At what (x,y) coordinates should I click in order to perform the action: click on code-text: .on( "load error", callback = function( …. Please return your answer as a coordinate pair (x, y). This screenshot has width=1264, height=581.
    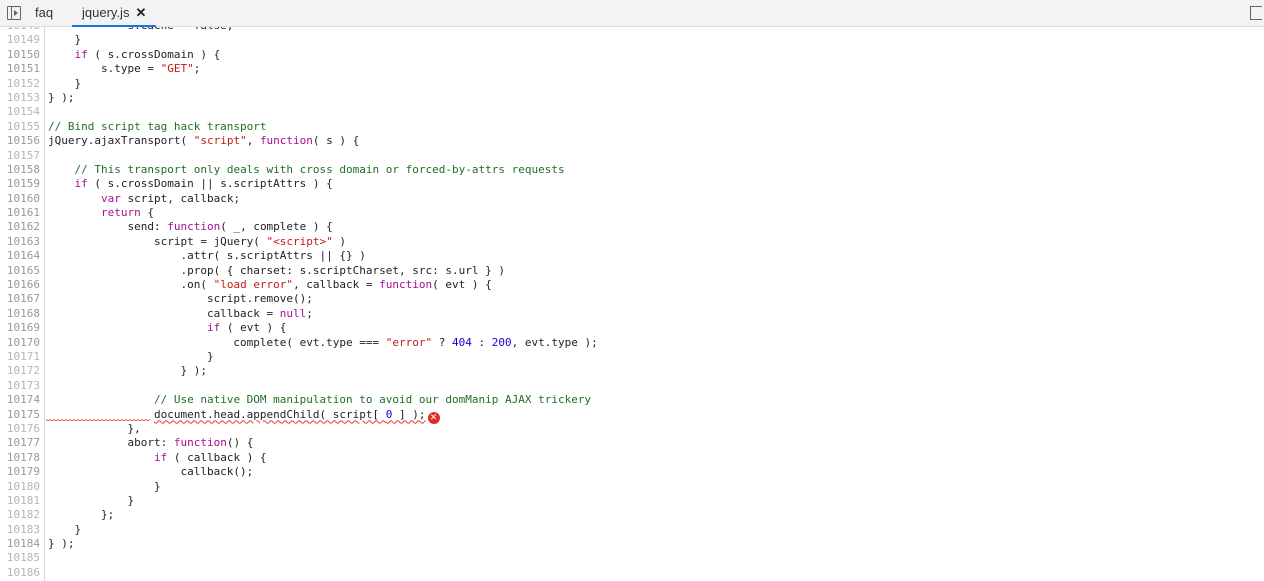
    Looking at the image, I should click on (270, 285).